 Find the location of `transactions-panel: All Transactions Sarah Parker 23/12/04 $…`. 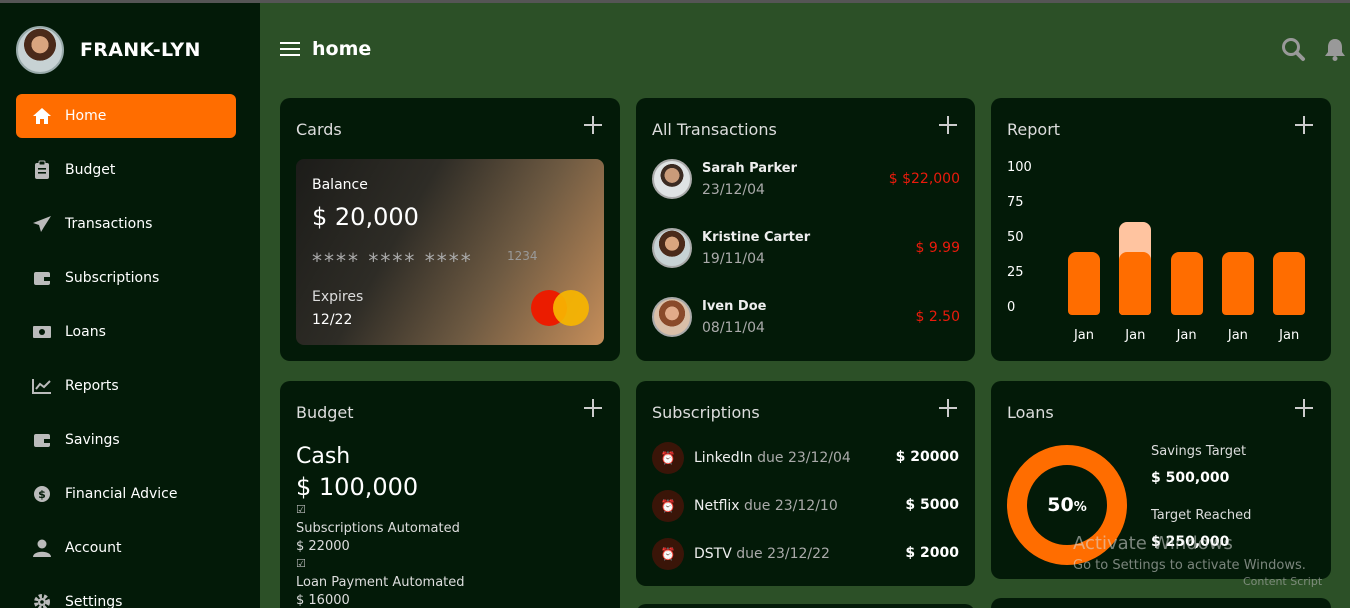

transactions-panel: All Transactions Sarah Parker 23/12/04 $… is located at coordinates (805, 229).